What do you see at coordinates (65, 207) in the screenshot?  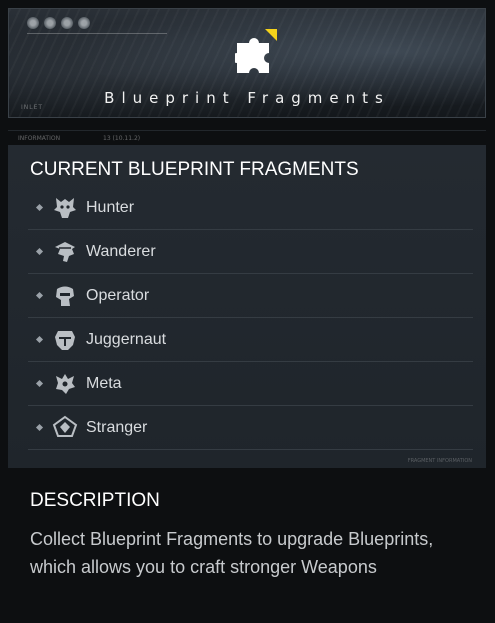 I see `hunter-emblem-icon` at bounding box center [65, 207].